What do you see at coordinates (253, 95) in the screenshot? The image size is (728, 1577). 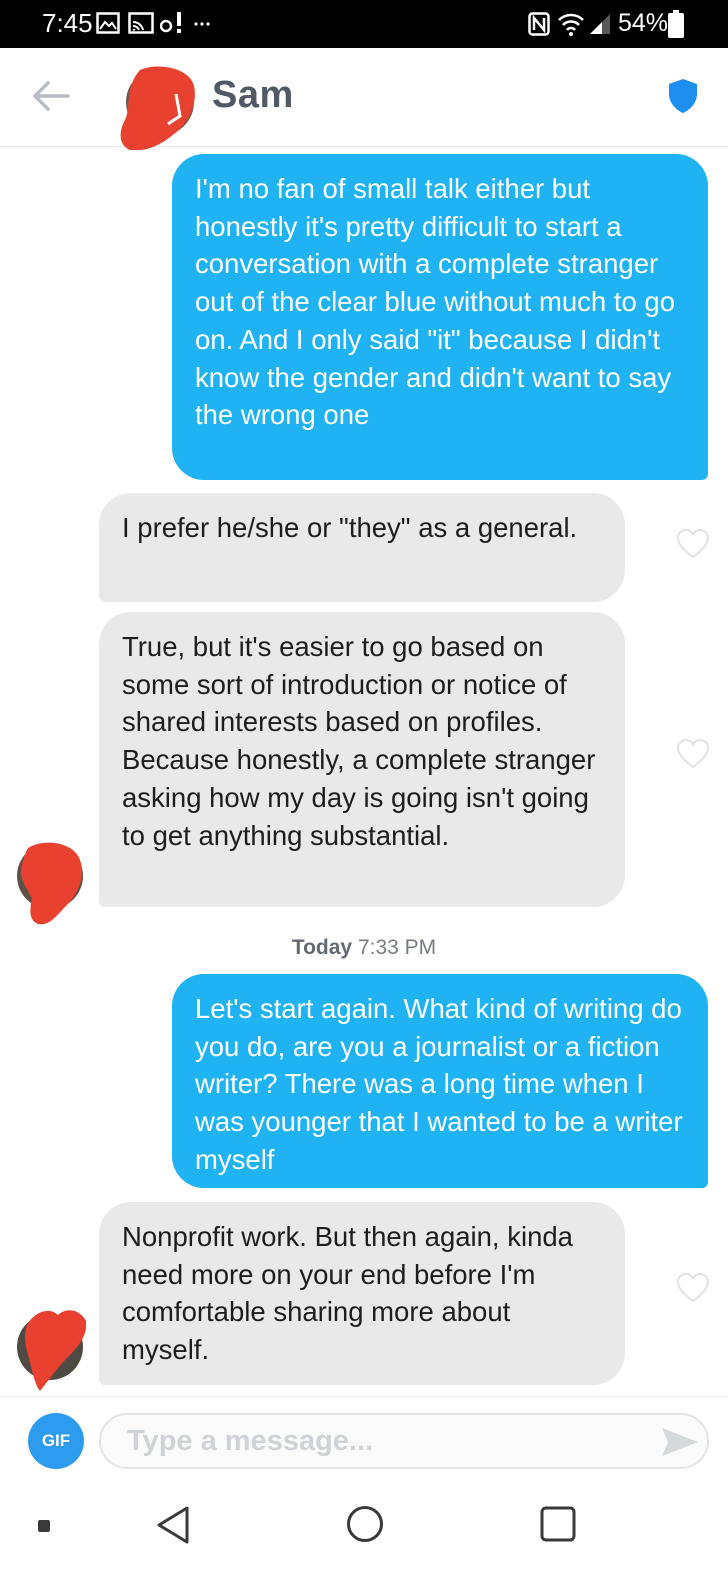 I see `contact-name: Sam` at bounding box center [253, 95].